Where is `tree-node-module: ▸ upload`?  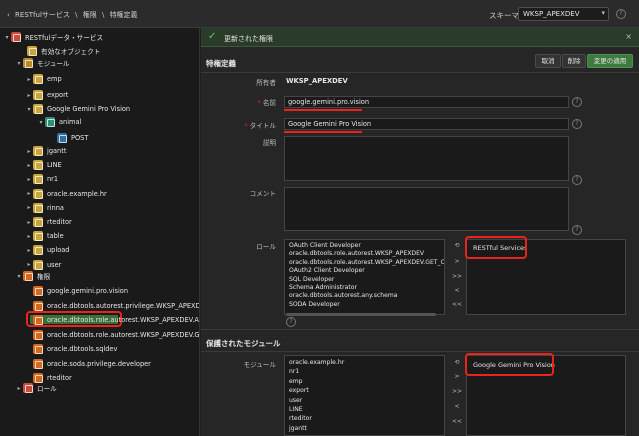
tree-node-module: ▸ upload is located at coordinates (47, 250).